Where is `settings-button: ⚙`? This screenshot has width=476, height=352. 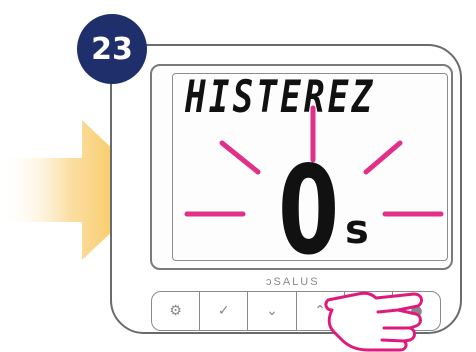 settings-button: ⚙ is located at coordinates (175, 311).